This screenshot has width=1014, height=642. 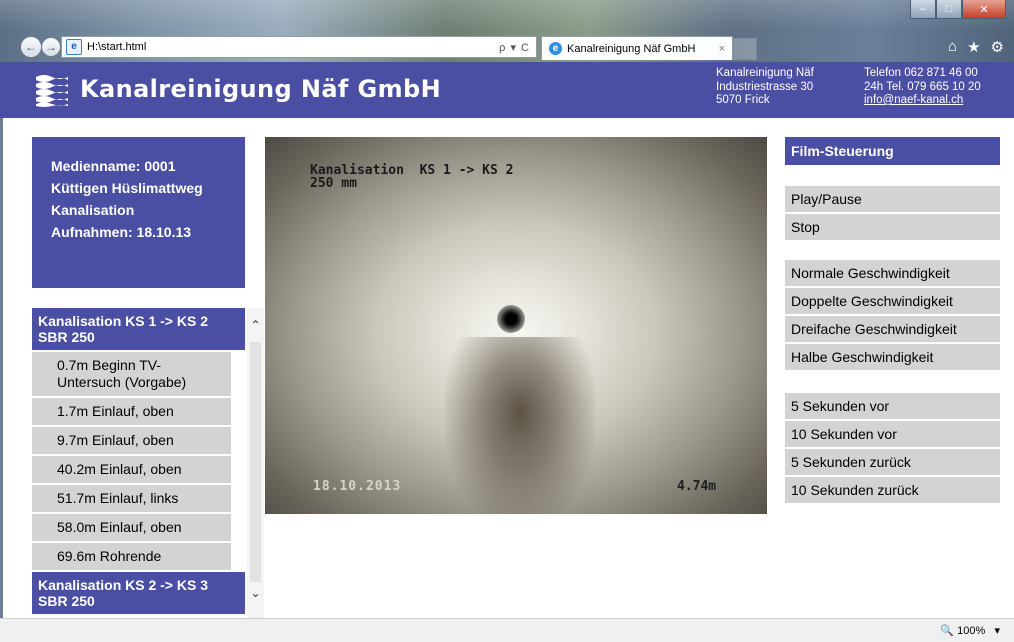 I want to click on tab-title: Kanalreinigung Näf GmbH, so click(x=643, y=49).